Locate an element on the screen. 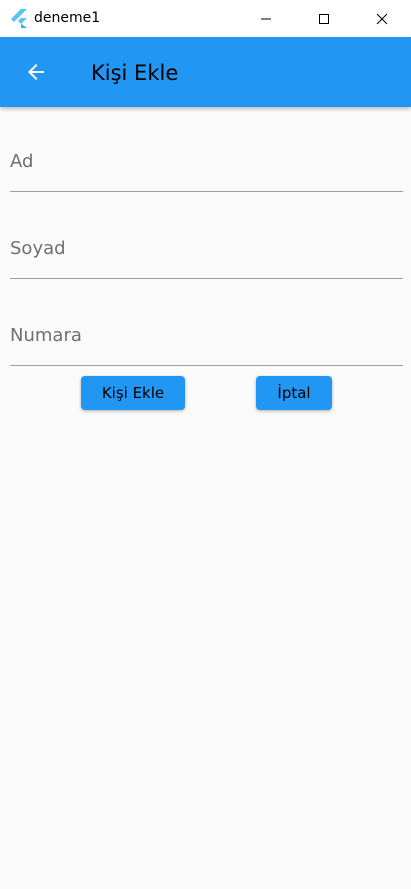 This screenshot has height=889, width=411. back-button is located at coordinates (36, 72).